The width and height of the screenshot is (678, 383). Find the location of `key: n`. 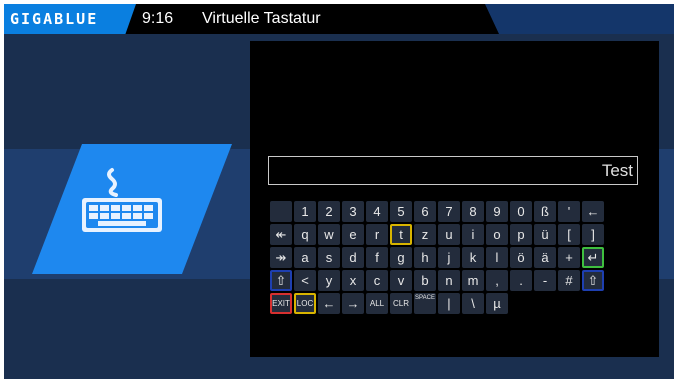

key: n is located at coordinates (449, 280).